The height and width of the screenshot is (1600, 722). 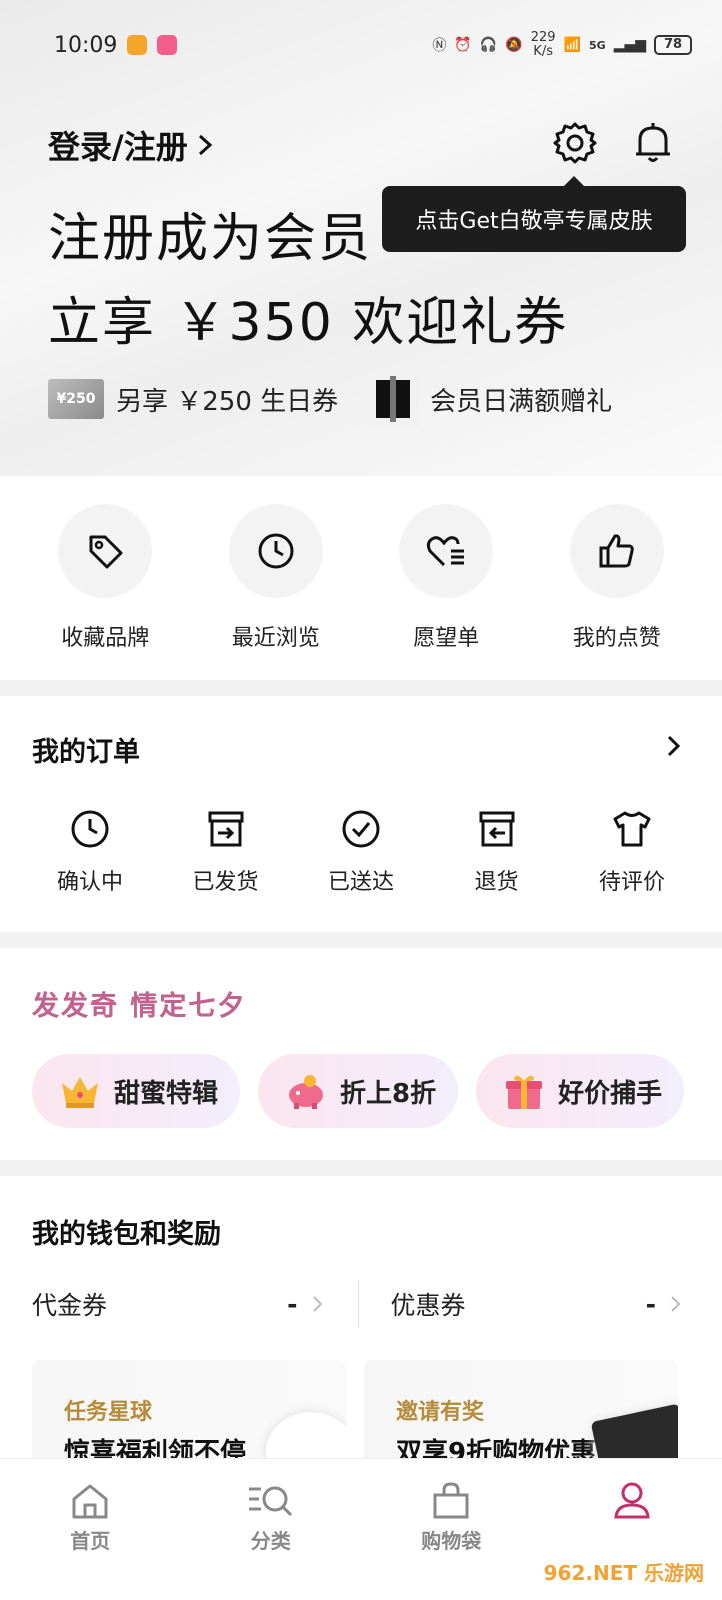 What do you see at coordinates (439, 46) in the screenshot?
I see `nfc-icon: Ⓝ` at bounding box center [439, 46].